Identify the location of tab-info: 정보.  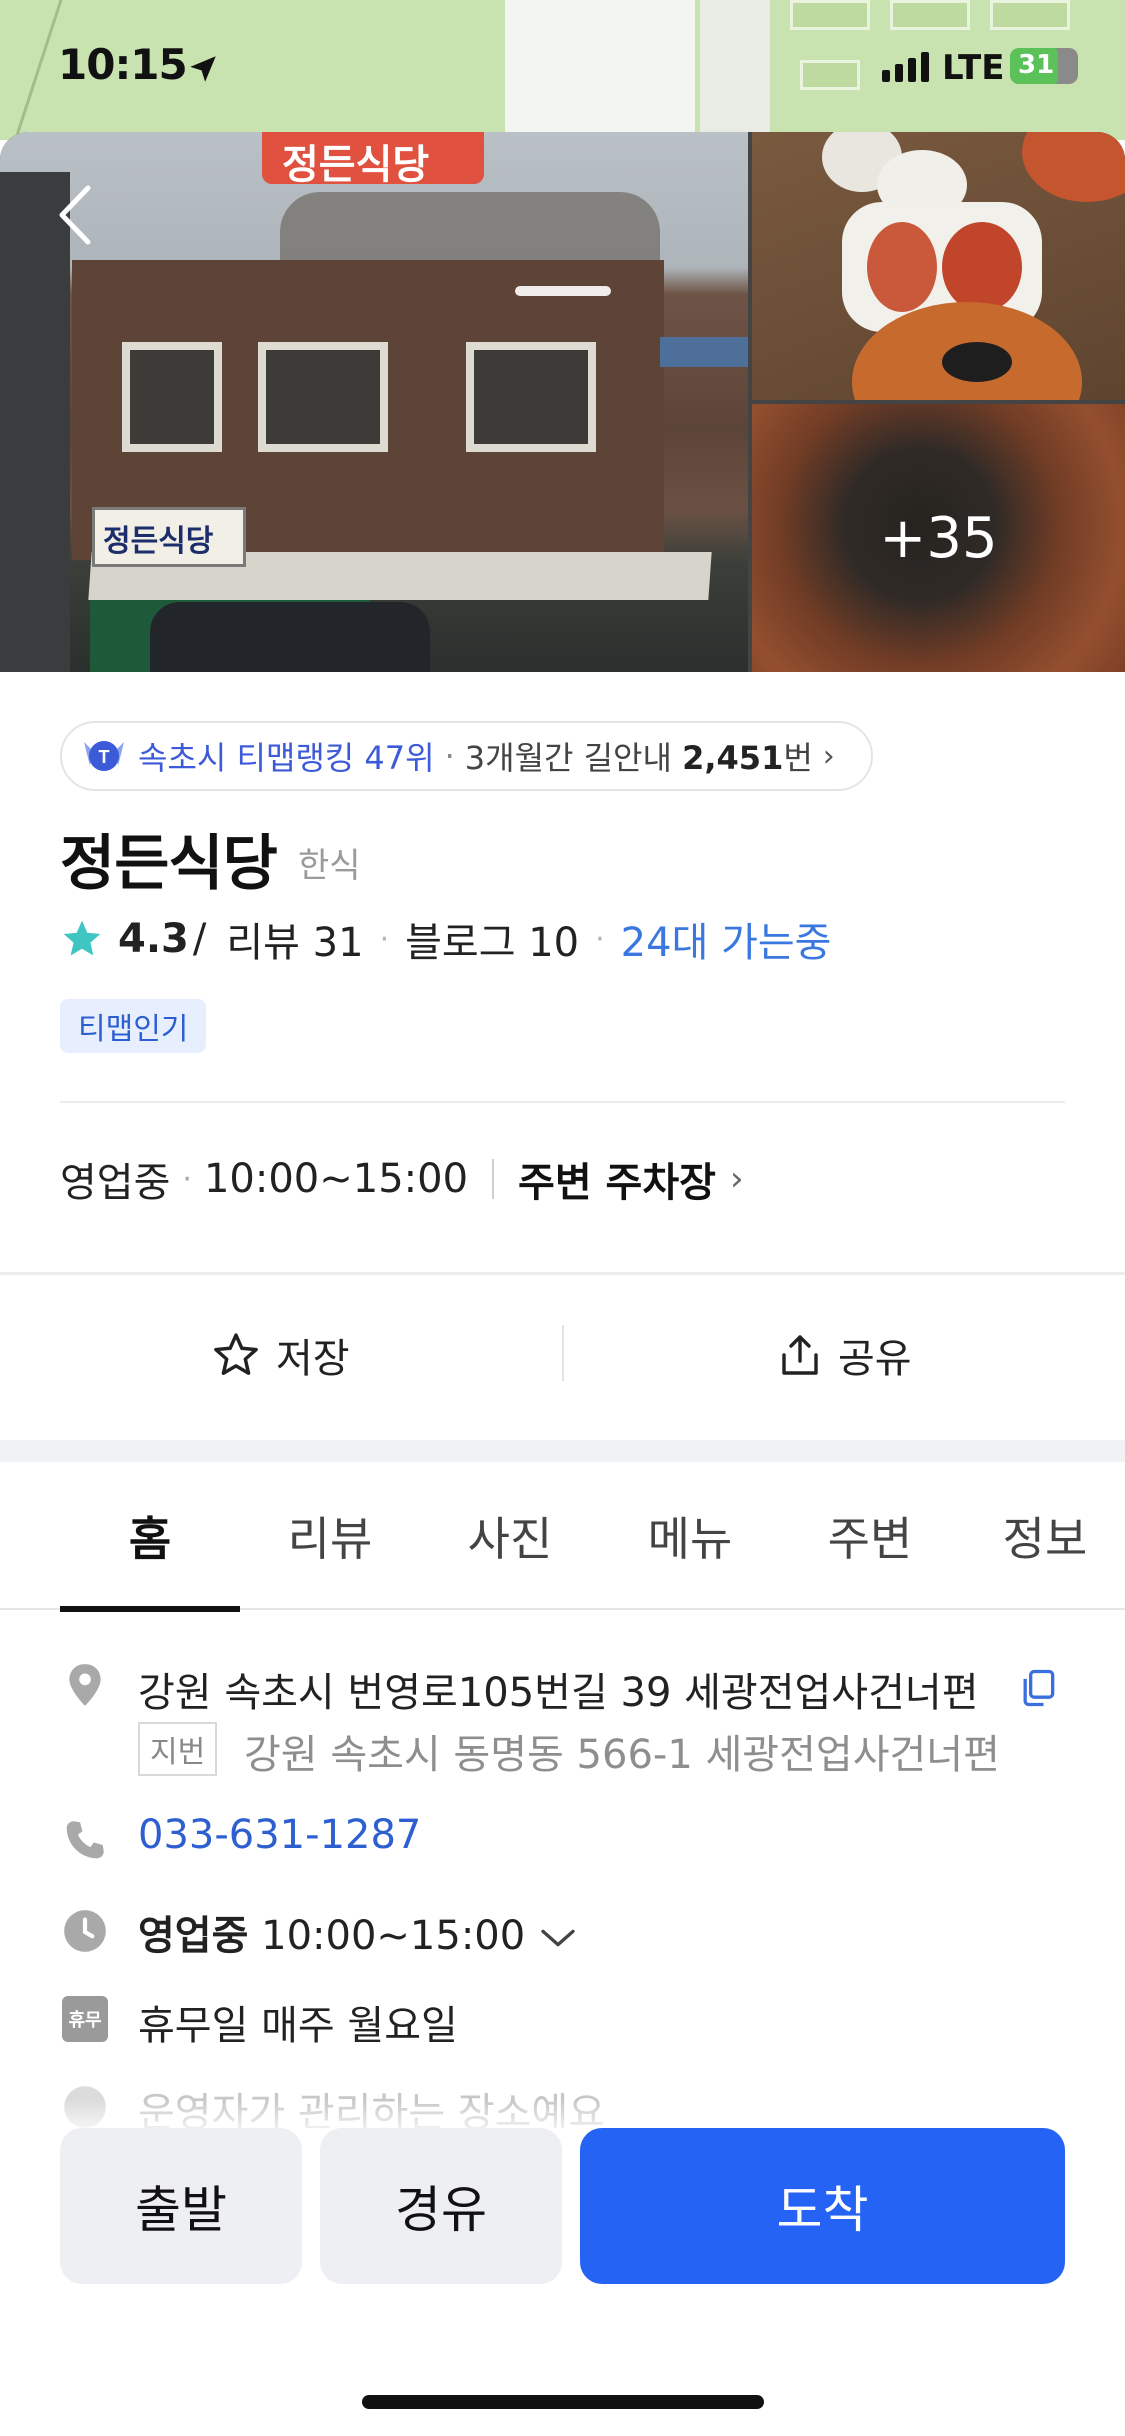
(1042, 1536).